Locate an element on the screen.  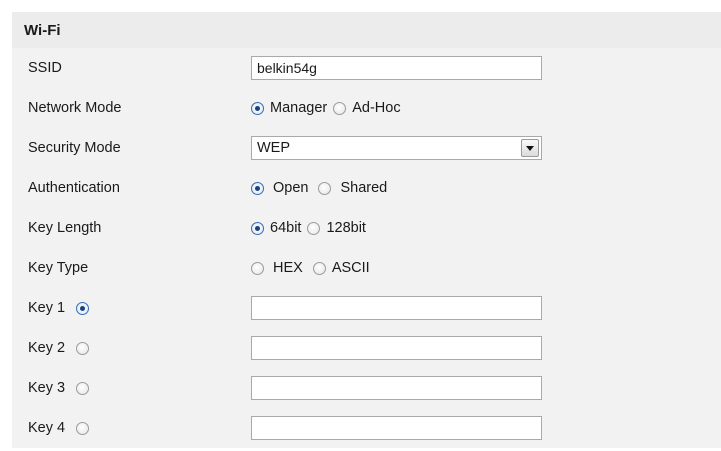
key-4-row: Key 4 is located at coordinates (366, 428).